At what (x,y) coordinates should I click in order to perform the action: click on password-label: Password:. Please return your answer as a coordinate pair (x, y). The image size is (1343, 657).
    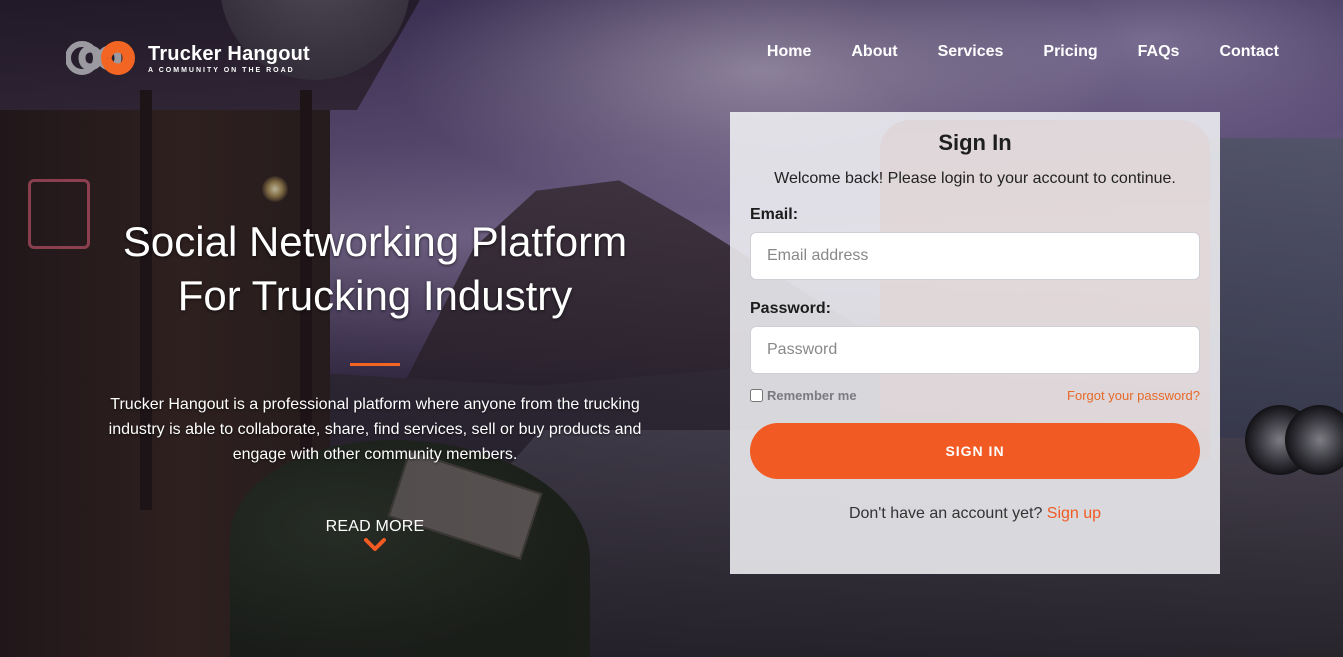
    Looking at the image, I should click on (790, 308).